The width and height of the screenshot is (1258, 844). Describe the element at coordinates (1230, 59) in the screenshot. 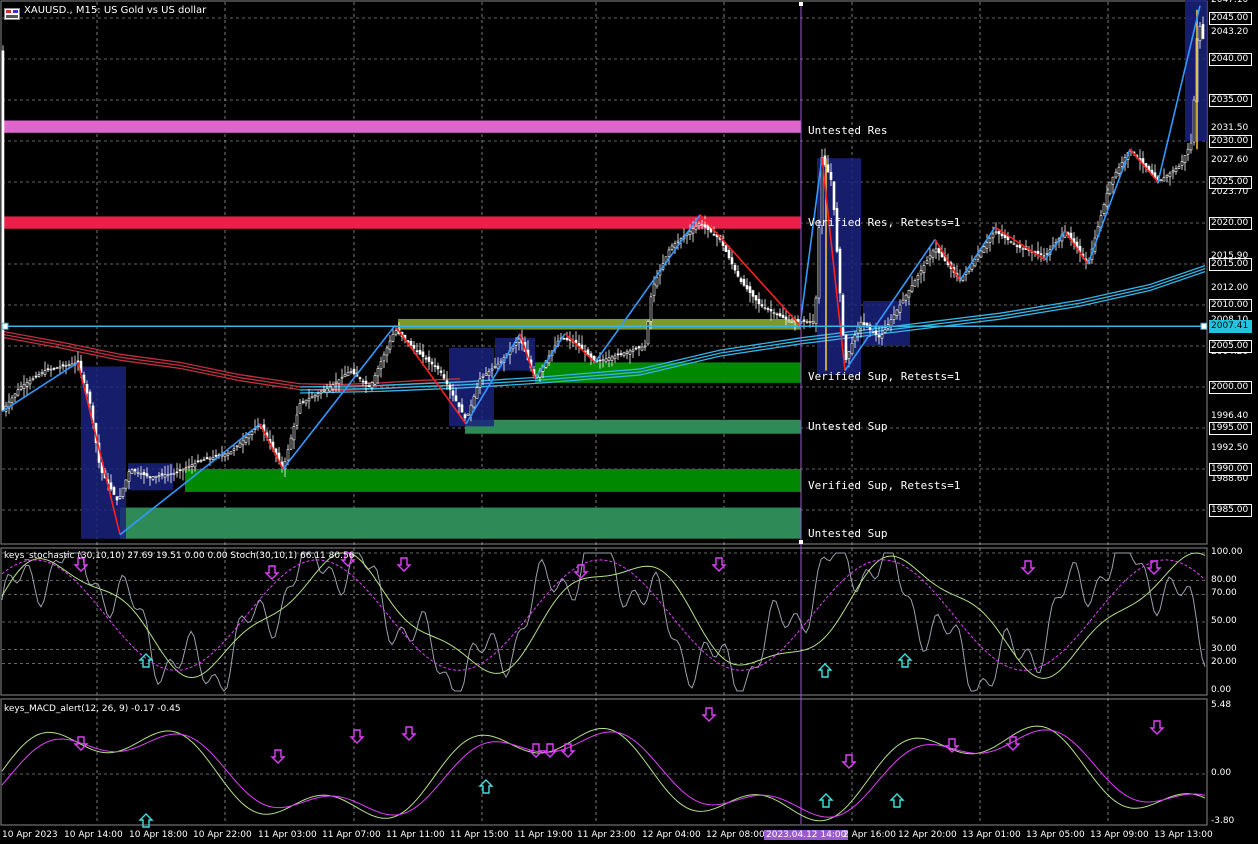

I see `price-gridline-label: 2040.00` at that location.